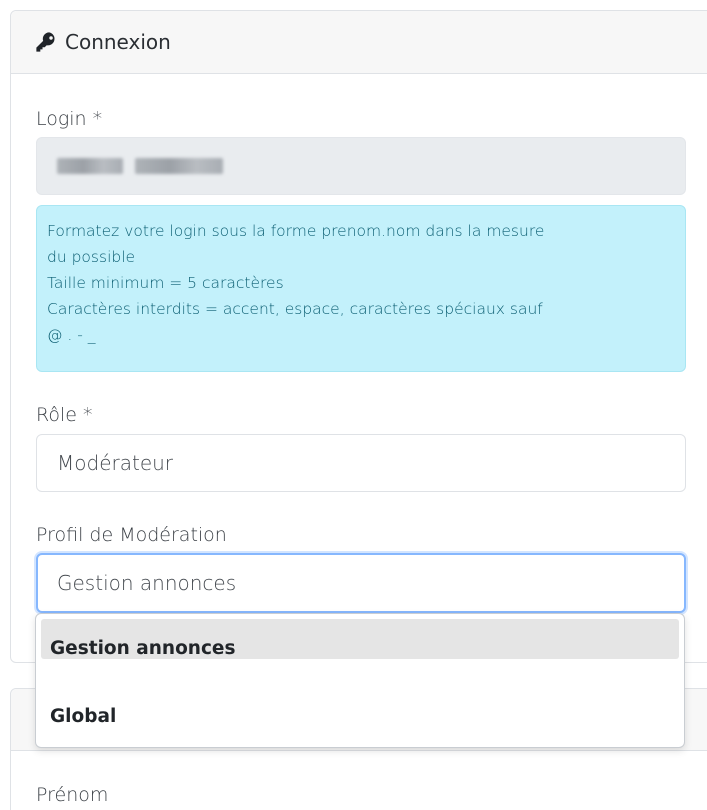 The height and width of the screenshot is (810, 707). Describe the element at coordinates (165, 283) in the screenshot. I see `hint-line: Taille minimum = 5 caractères` at that location.